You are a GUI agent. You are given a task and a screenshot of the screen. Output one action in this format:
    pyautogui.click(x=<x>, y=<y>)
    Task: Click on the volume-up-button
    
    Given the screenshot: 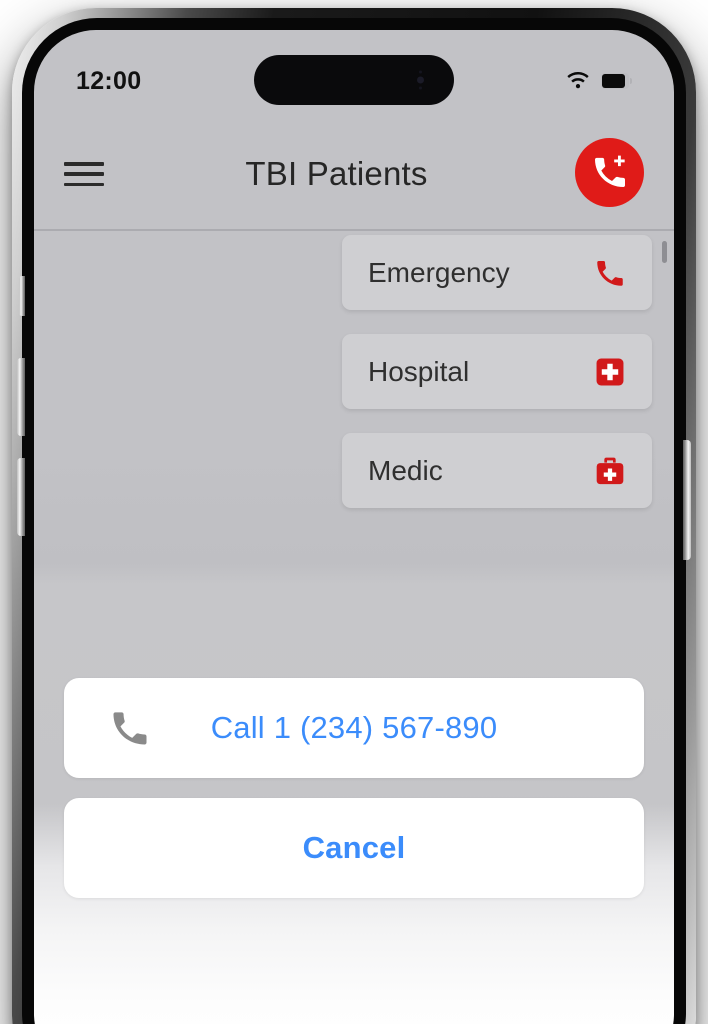 What is the action you would take?
    pyautogui.click(x=21, y=397)
    